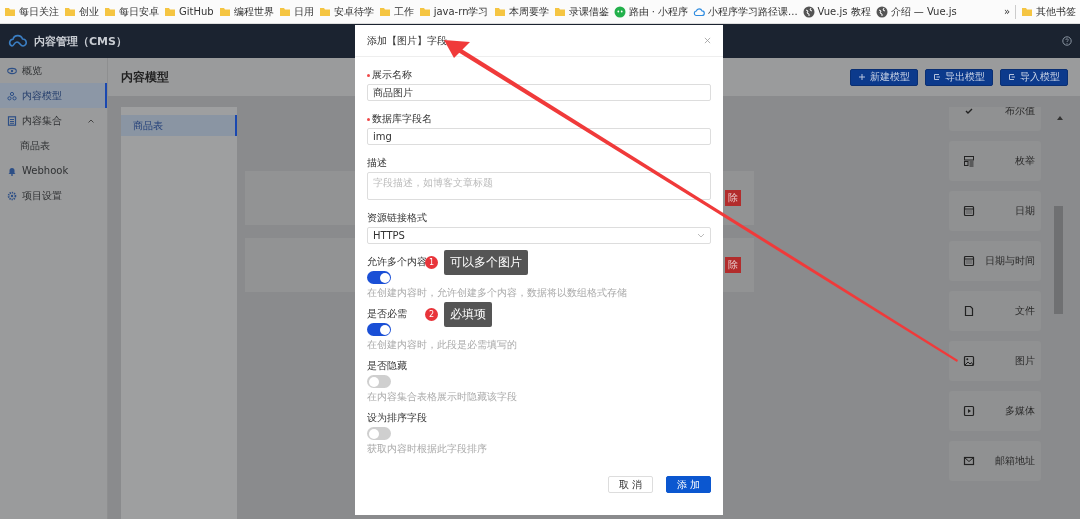 The width and height of the screenshot is (1080, 519). I want to click on field-label: 数据库字段名, so click(539, 119).